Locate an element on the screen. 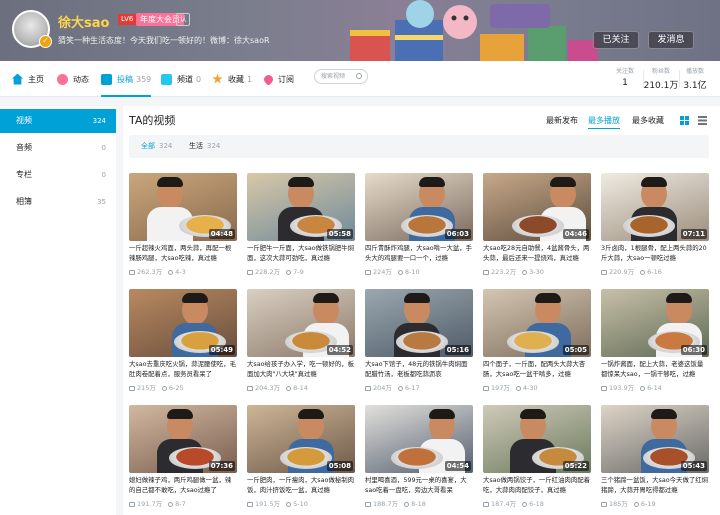 The width and height of the screenshot is (720, 515). video-title: 大sao下馆子，48元的铁锅牛肉焖面配腊竹汤，老板都吃蒜沥哀 is located at coordinates (419, 369).